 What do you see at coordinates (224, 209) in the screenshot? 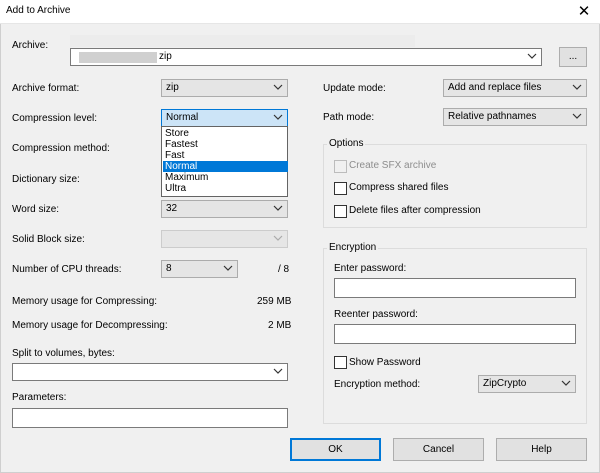
I see `word-size-select: 32` at bounding box center [224, 209].